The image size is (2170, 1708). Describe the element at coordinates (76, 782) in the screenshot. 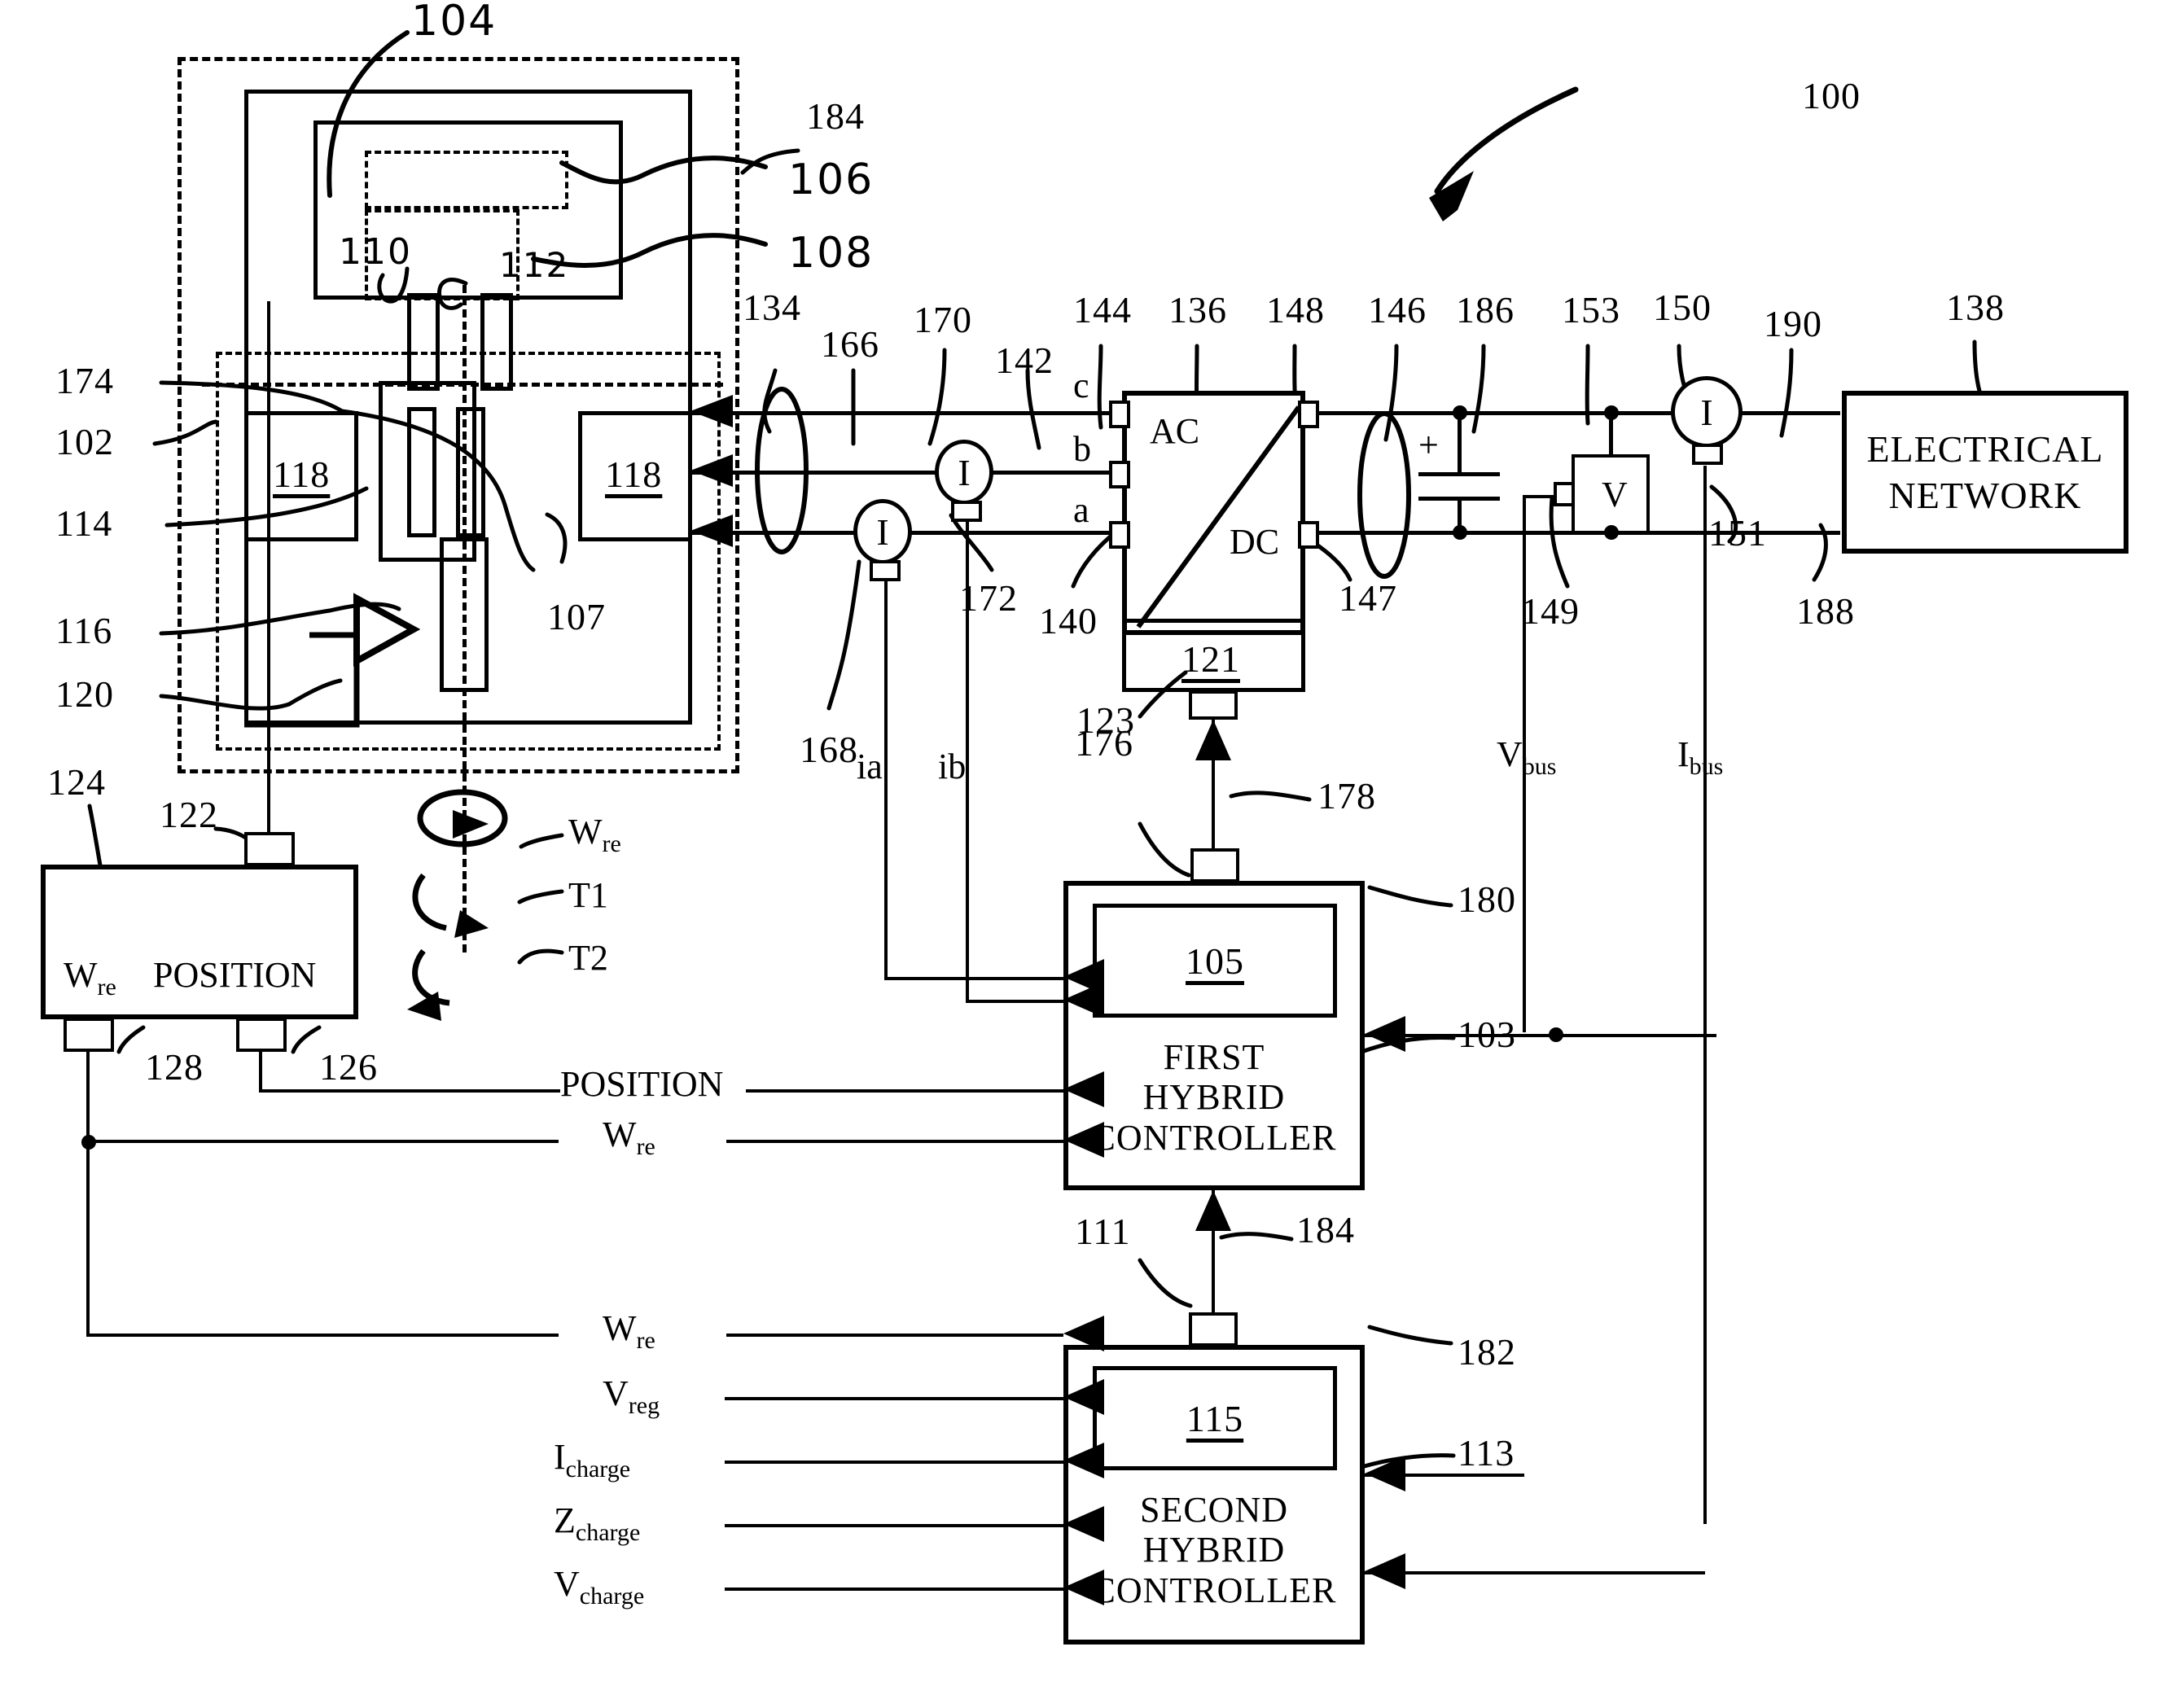

I see `callout-124: 124` at that location.